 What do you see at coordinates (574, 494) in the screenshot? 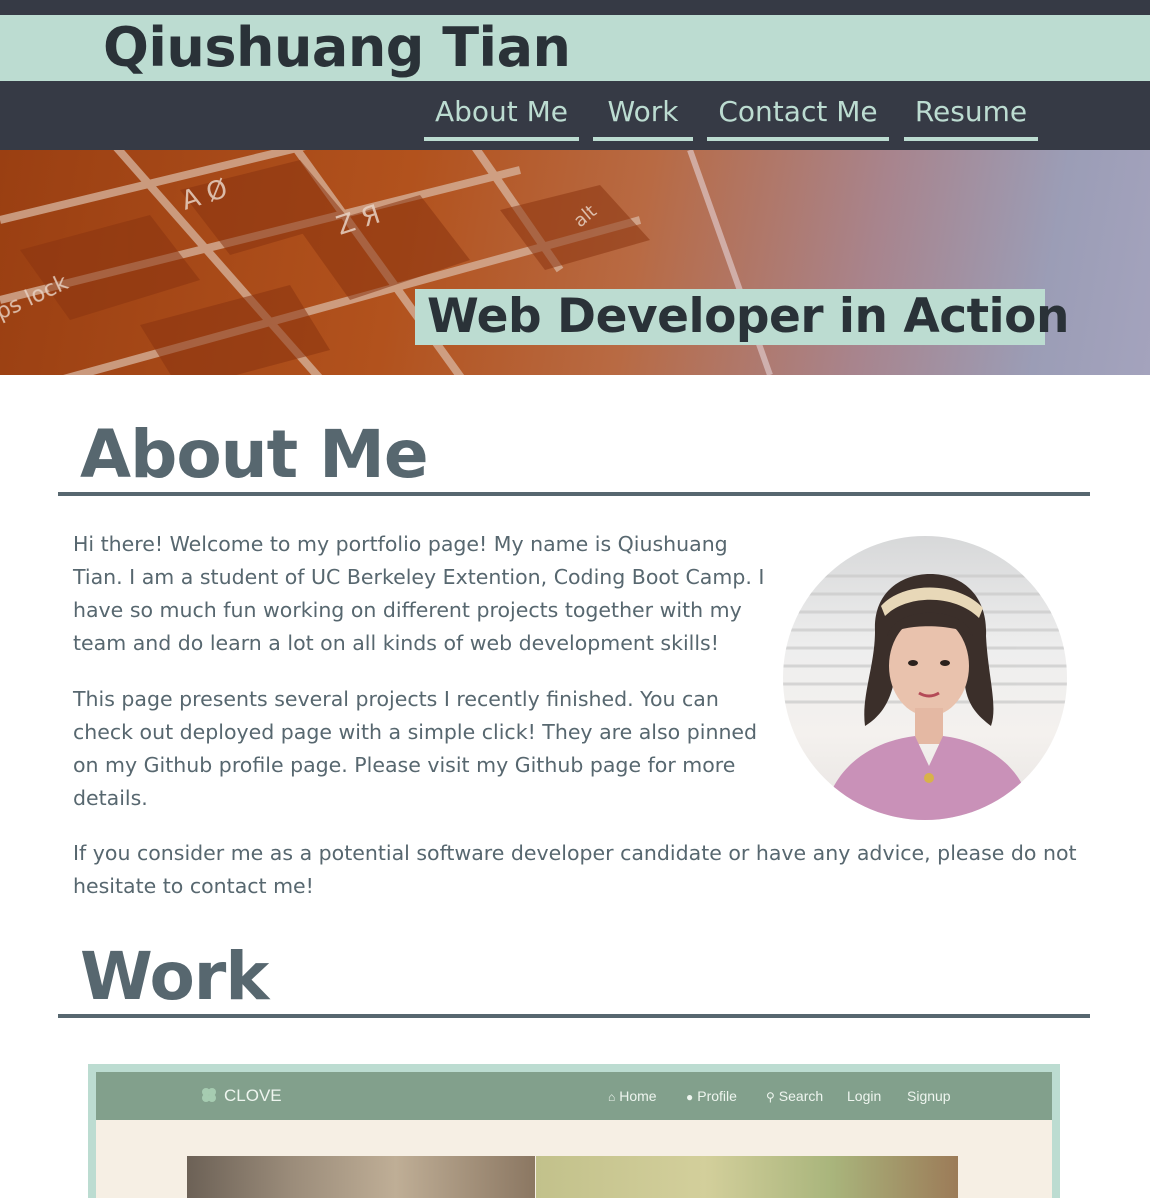
I see `about-divider` at bounding box center [574, 494].